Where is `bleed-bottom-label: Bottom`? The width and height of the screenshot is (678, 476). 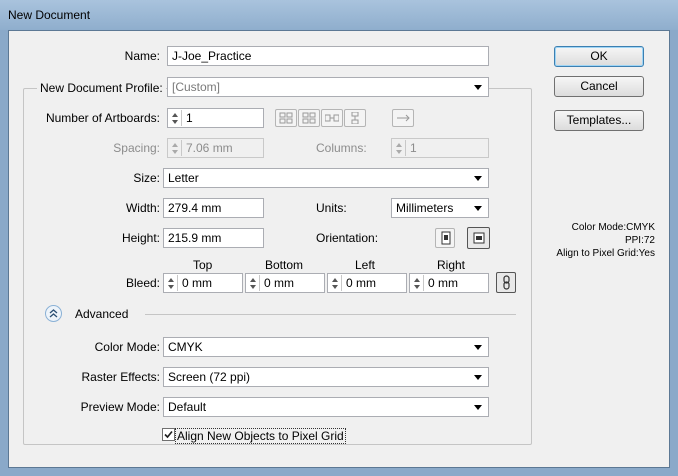
bleed-bottom-label: Bottom is located at coordinates (284, 265).